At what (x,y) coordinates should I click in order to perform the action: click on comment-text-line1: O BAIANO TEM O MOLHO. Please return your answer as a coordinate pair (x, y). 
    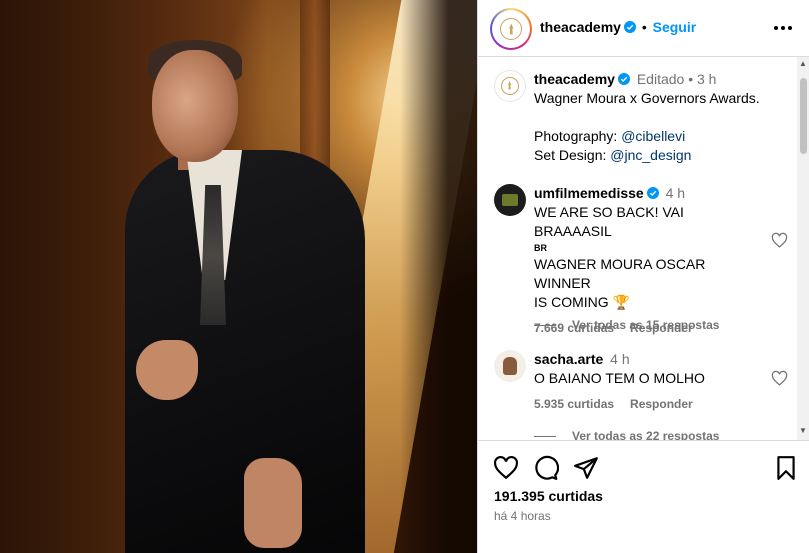
    Looking at the image, I should click on (619, 378).